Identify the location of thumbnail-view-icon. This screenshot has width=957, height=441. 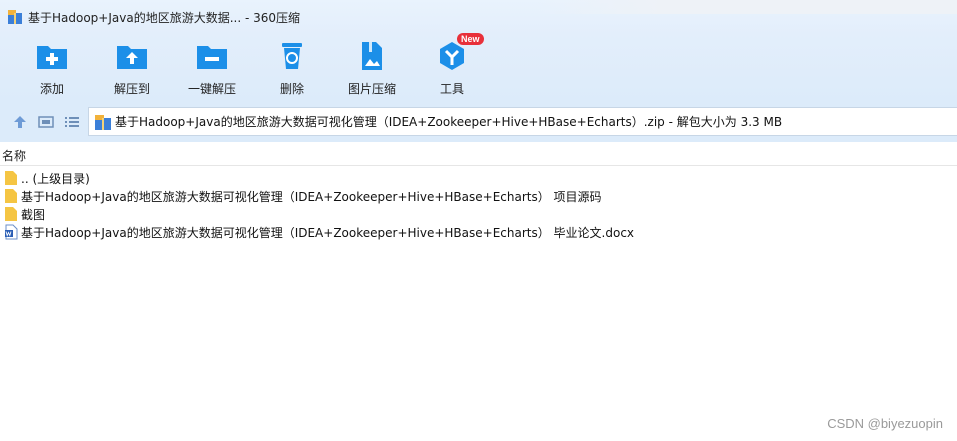
(46, 122).